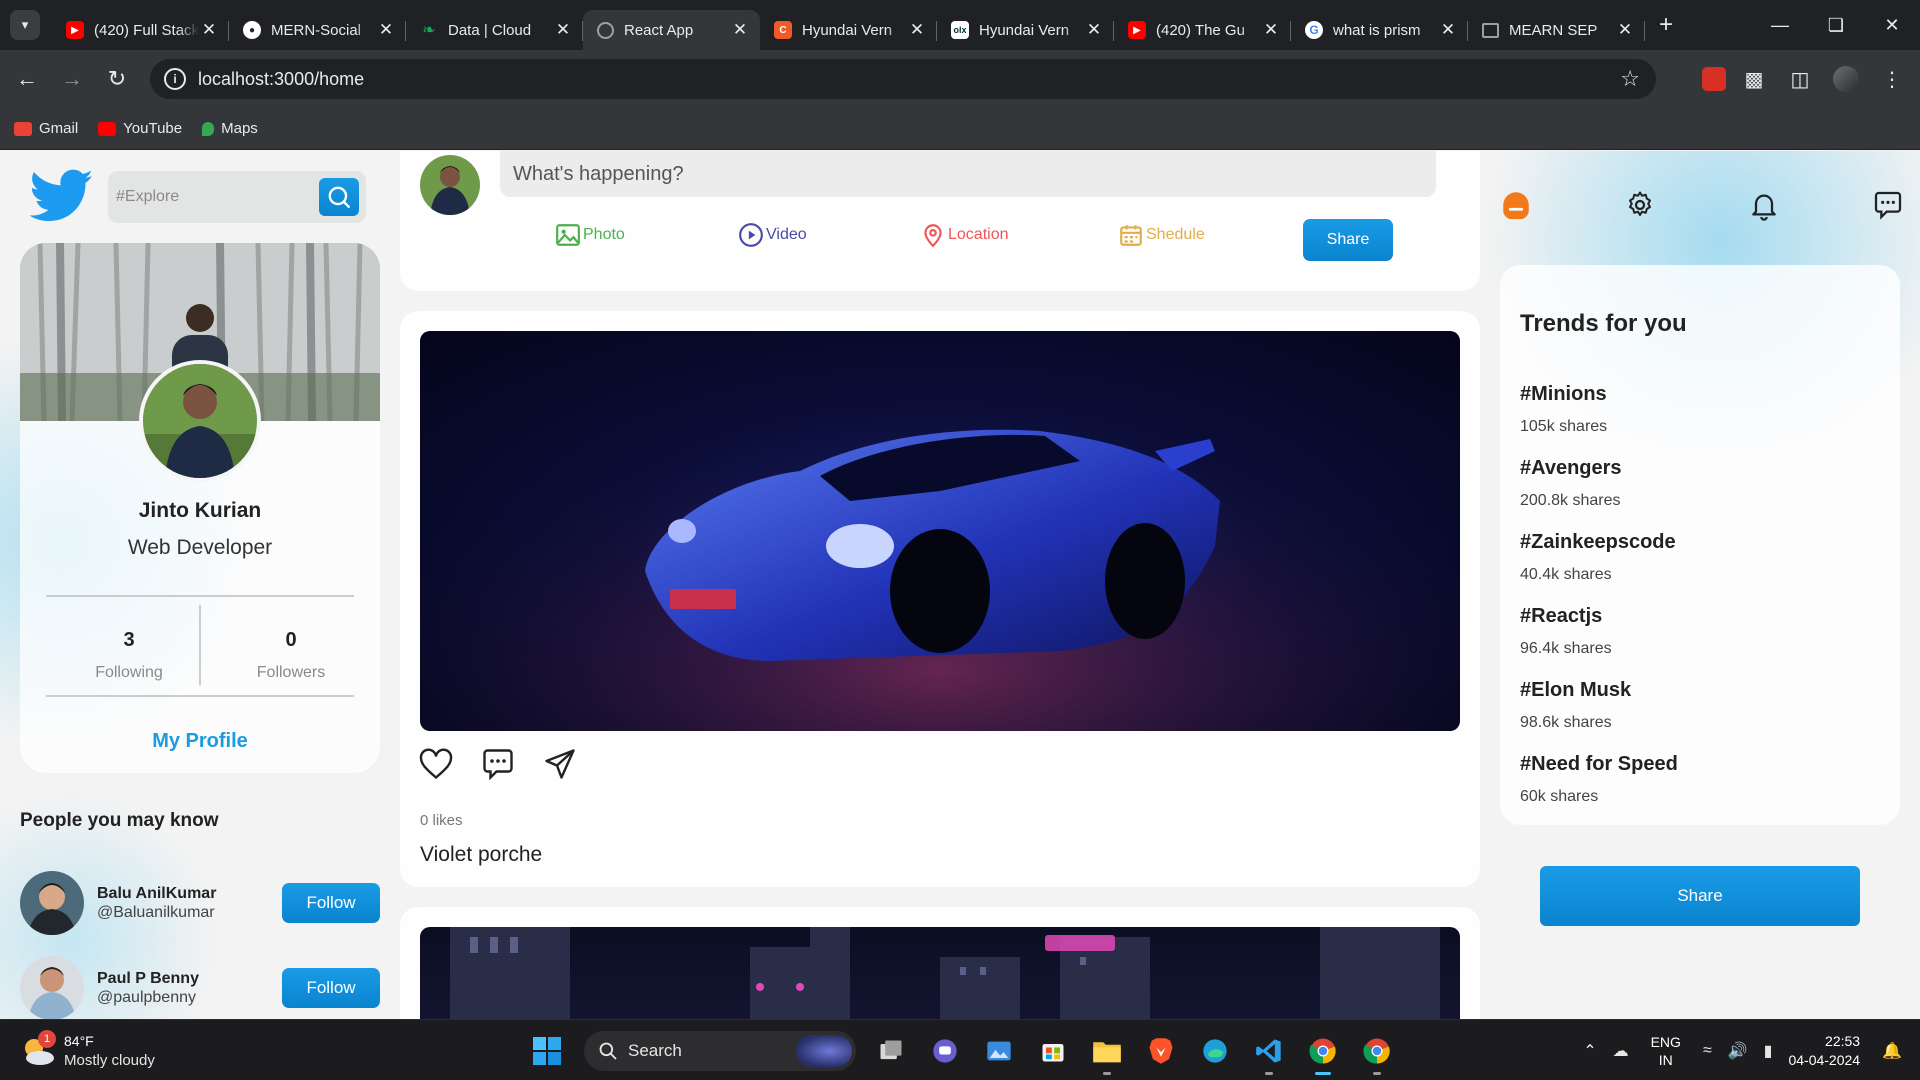  Describe the element at coordinates (1621, 1051) in the screenshot. I see `onedrive-icon: ☁` at that location.